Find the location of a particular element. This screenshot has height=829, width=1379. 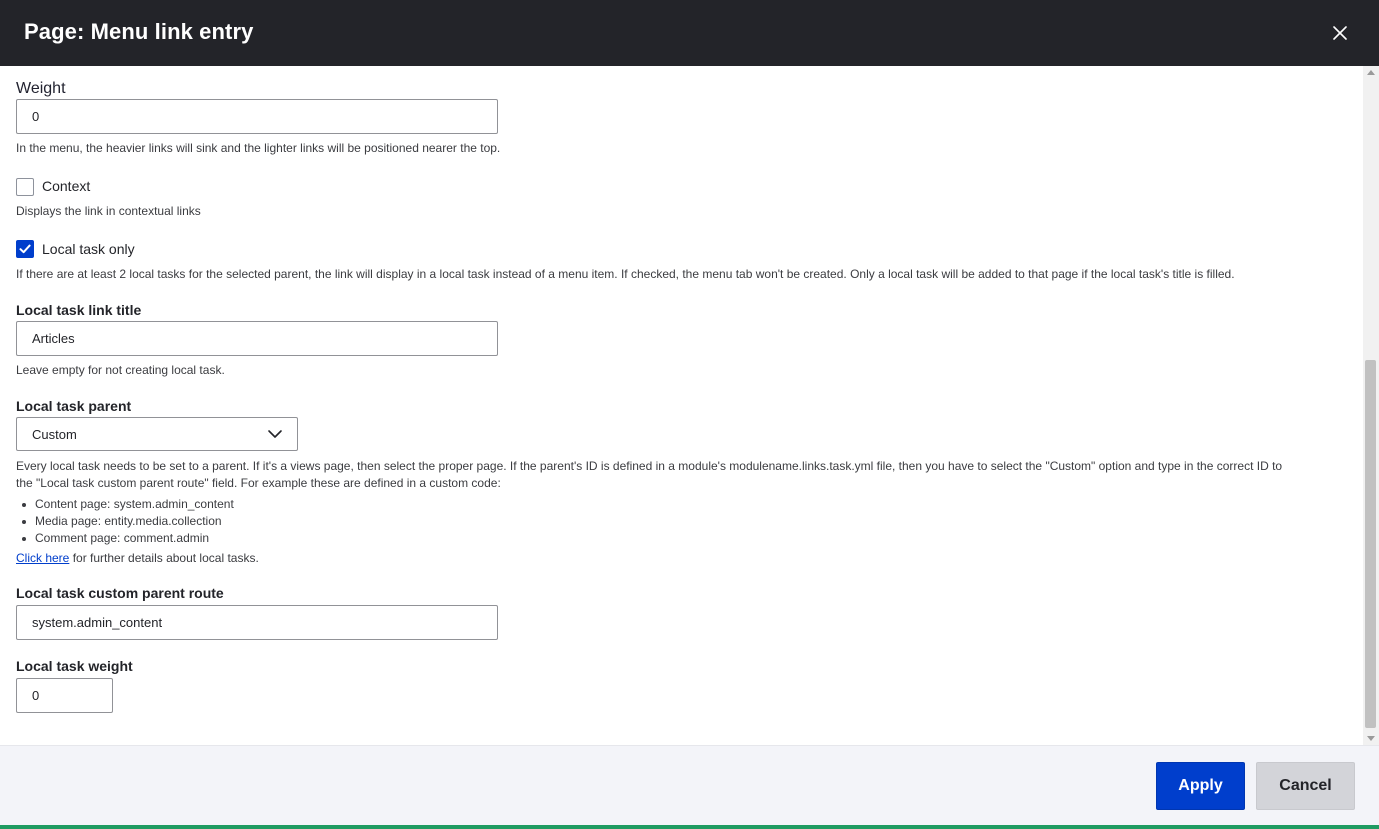

scroll-up-arrow is located at coordinates (1371, 72).